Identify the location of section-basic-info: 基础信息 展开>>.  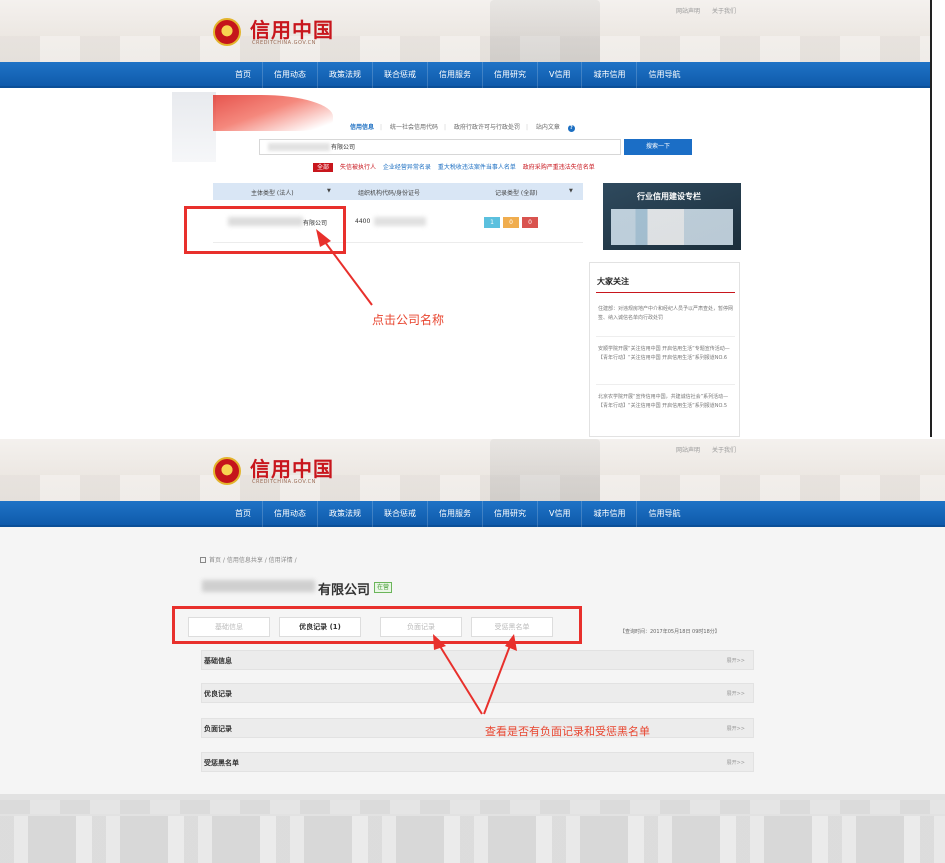
(477, 660).